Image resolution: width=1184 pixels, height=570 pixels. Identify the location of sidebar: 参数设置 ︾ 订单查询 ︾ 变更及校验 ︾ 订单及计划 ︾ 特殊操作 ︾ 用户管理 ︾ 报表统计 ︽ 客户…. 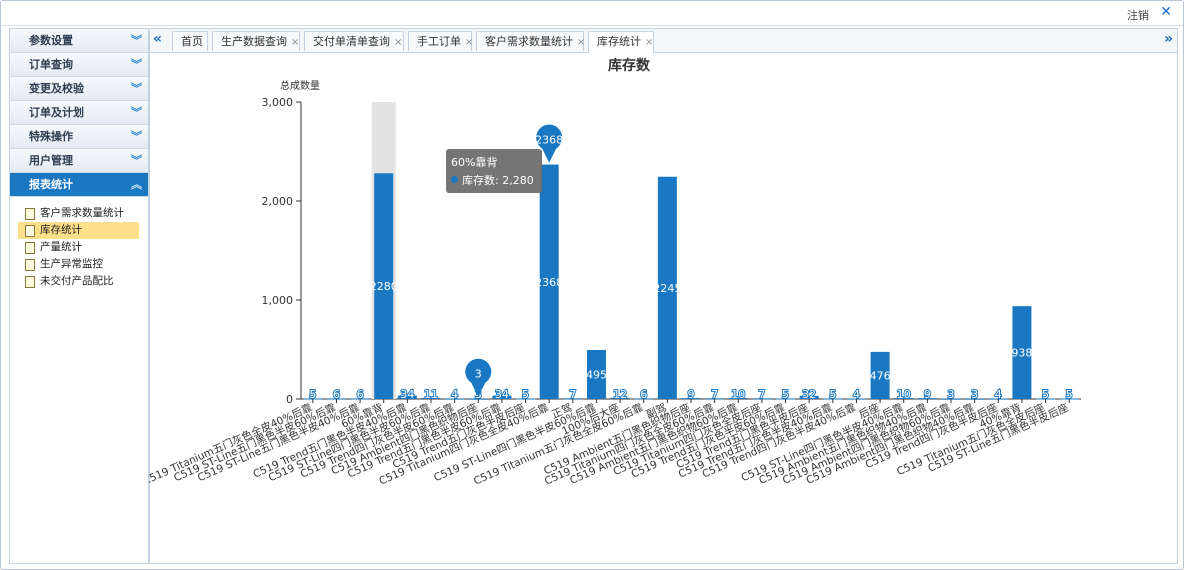
(79, 296).